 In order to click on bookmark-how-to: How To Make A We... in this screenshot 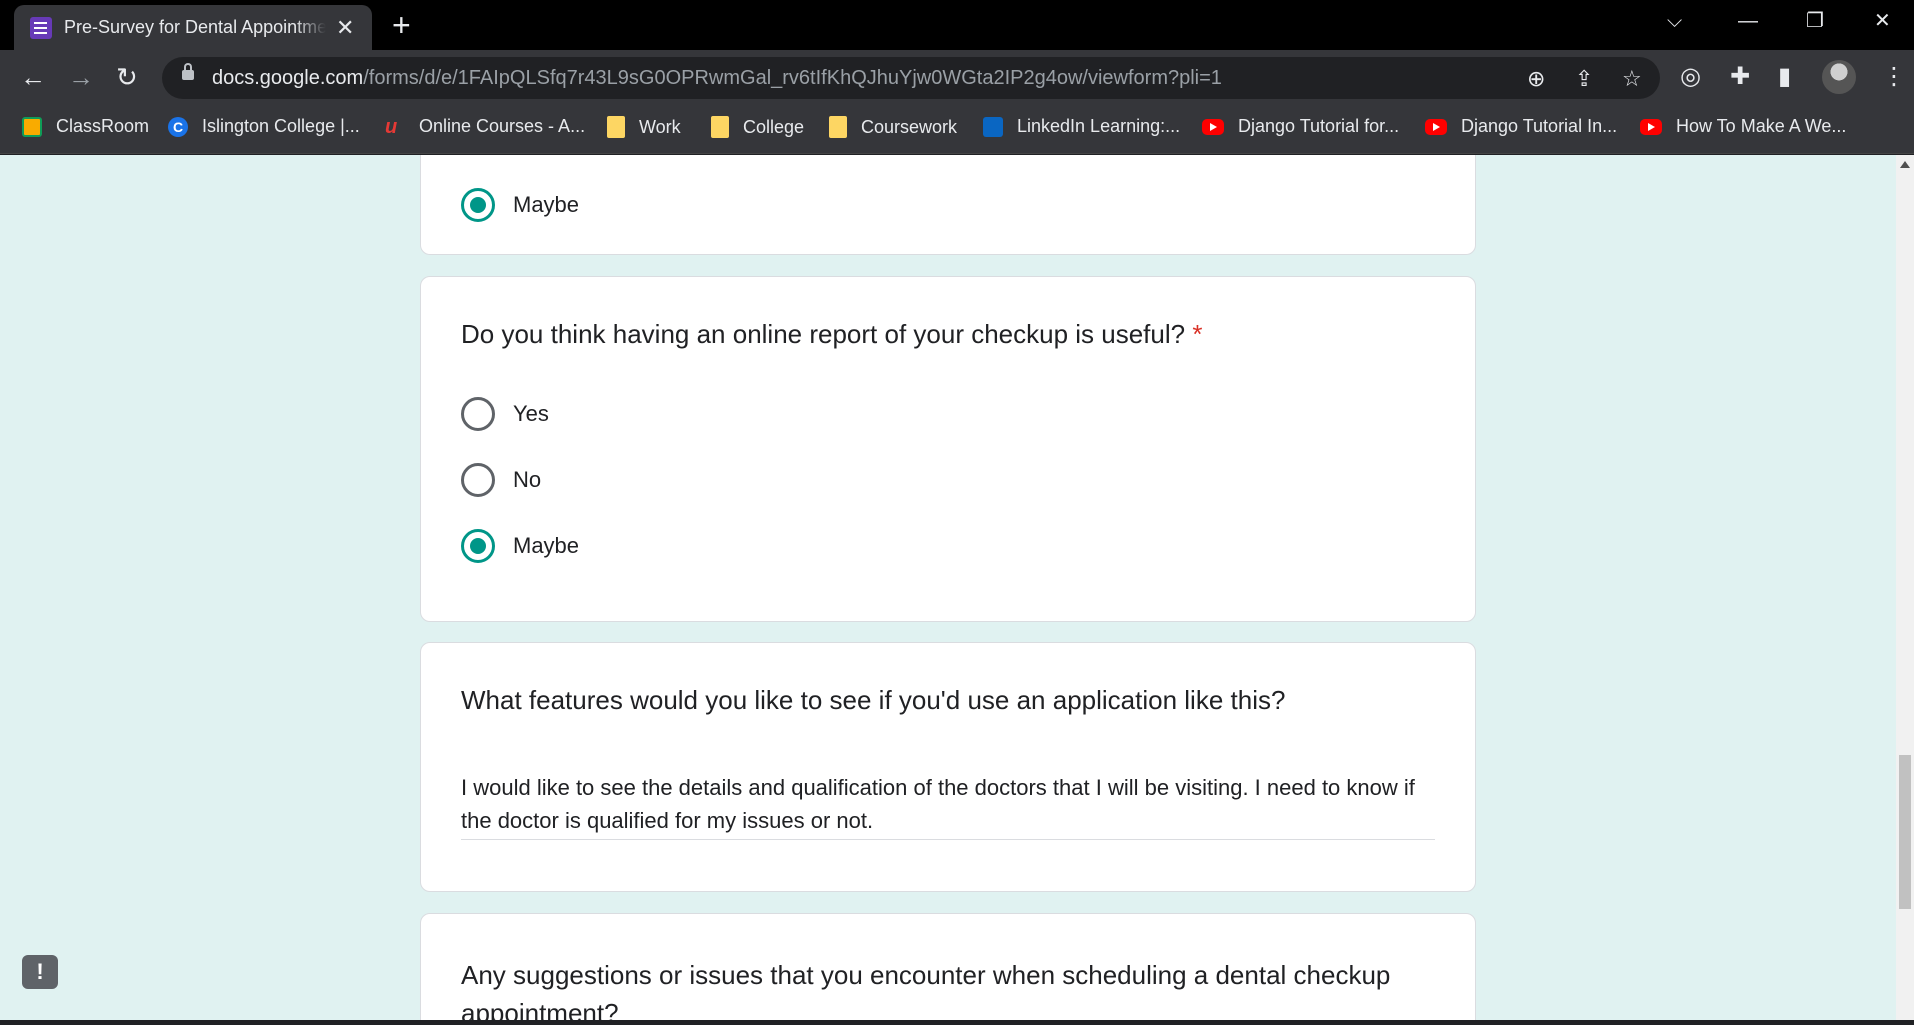, I will do `click(1743, 126)`.